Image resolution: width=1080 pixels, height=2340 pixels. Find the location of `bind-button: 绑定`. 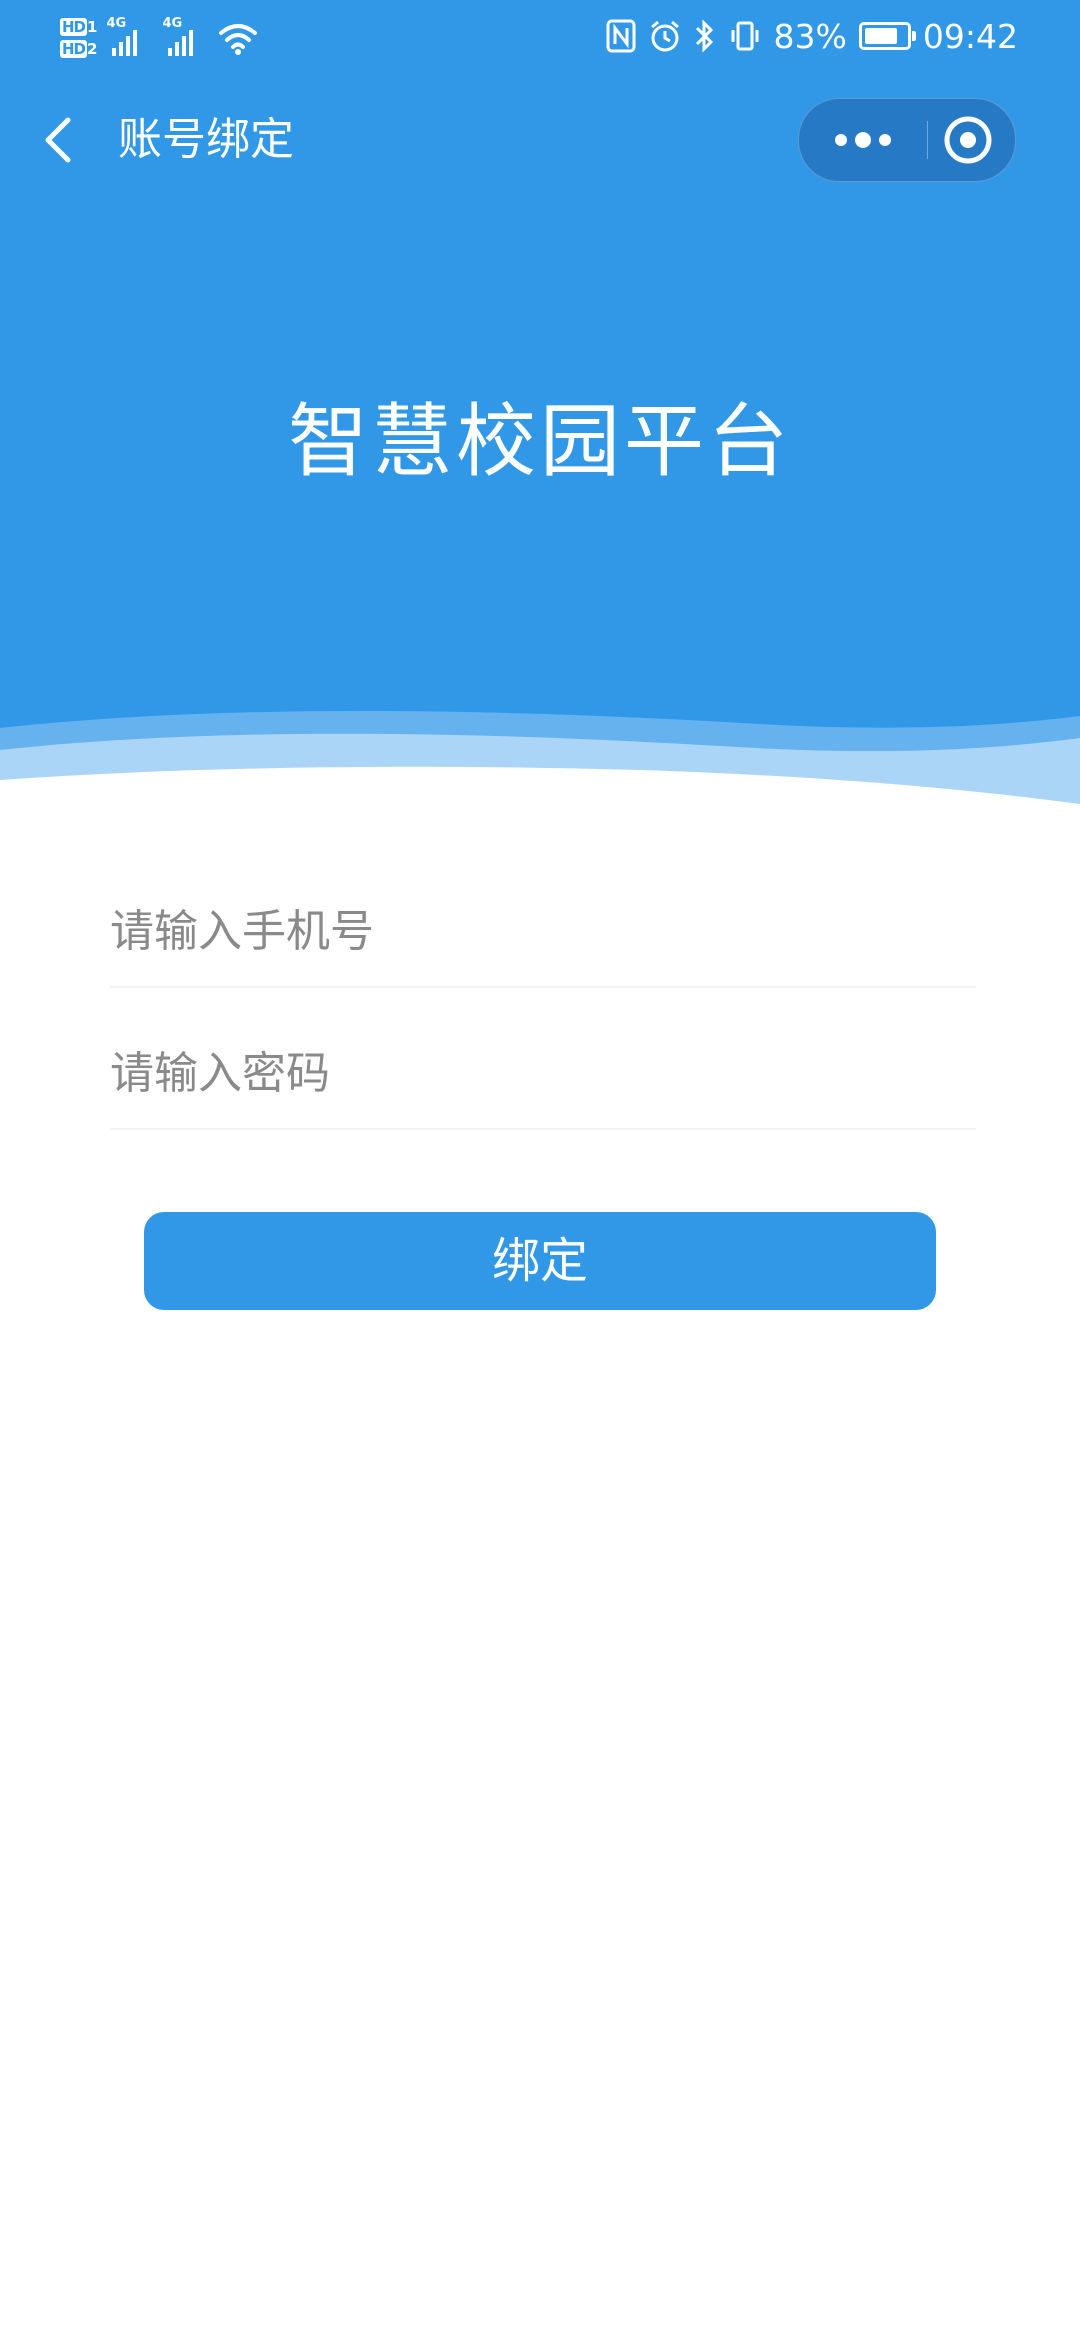

bind-button: 绑定 is located at coordinates (540, 1261).